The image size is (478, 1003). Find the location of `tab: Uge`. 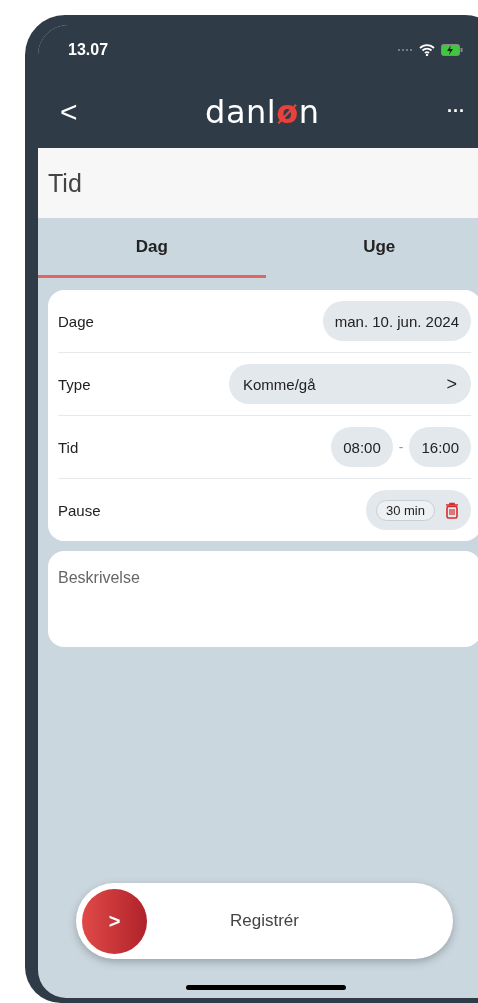

tab: Uge is located at coordinates (371, 248).